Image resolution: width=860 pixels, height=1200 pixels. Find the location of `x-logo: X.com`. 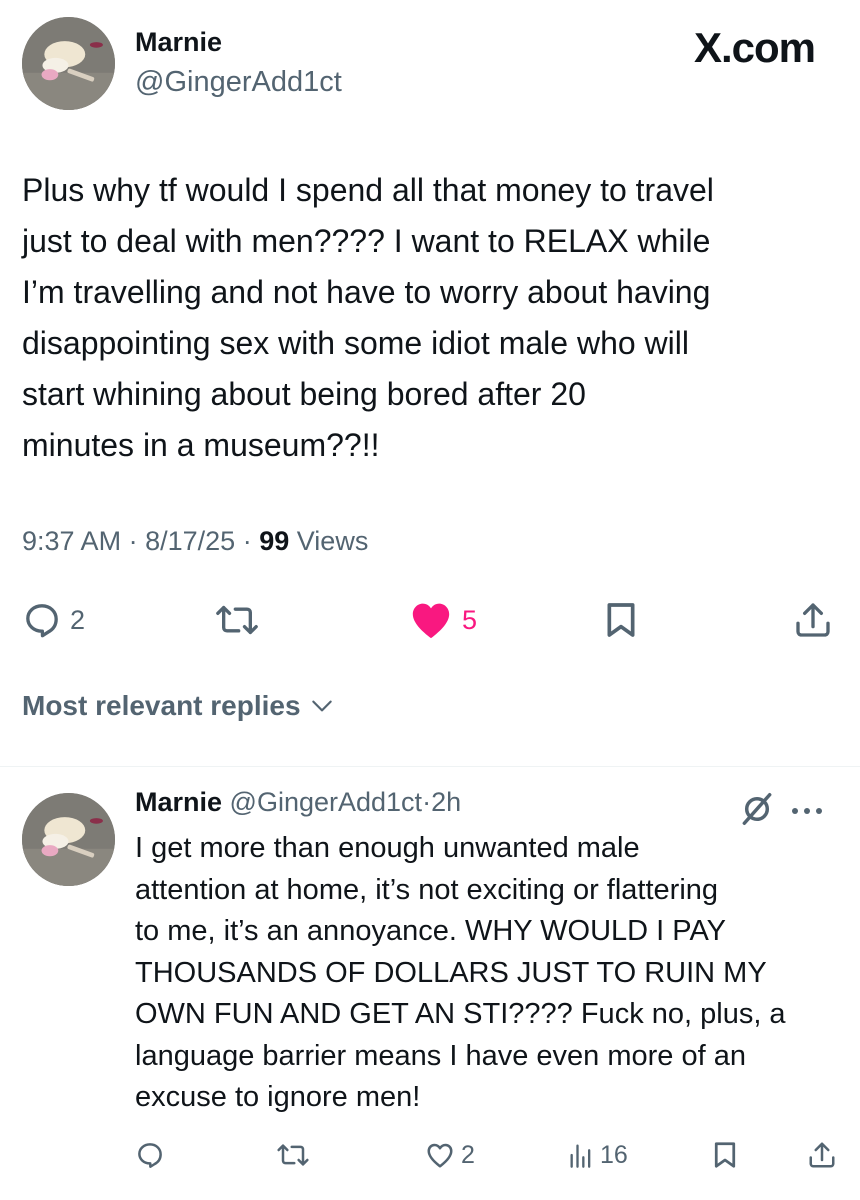

x-logo: X.com is located at coordinates (754, 47).